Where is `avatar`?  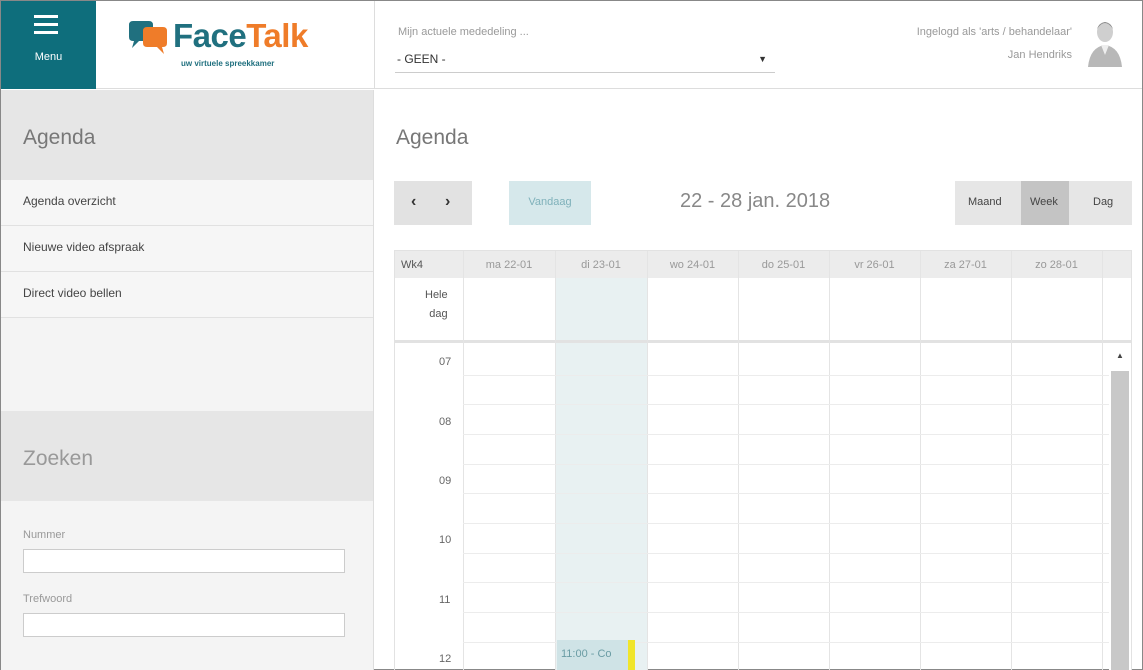 avatar is located at coordinates (1104, 41).